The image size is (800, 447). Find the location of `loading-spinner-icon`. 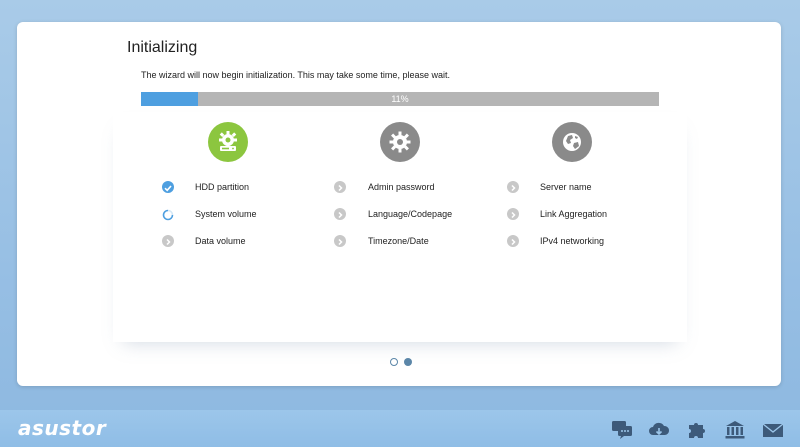

loading-spinner-icon is located at coordinates (168, 214).